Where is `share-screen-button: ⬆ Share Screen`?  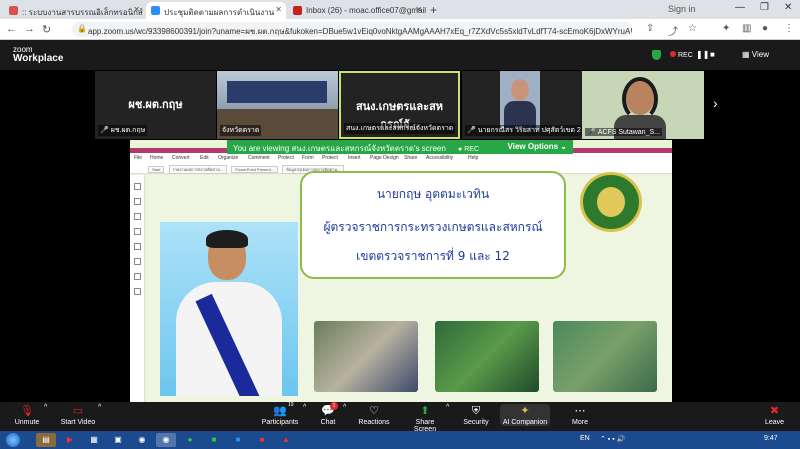 share-screen-button: ⬆ Share Screen is located at coordinates (425, 418).